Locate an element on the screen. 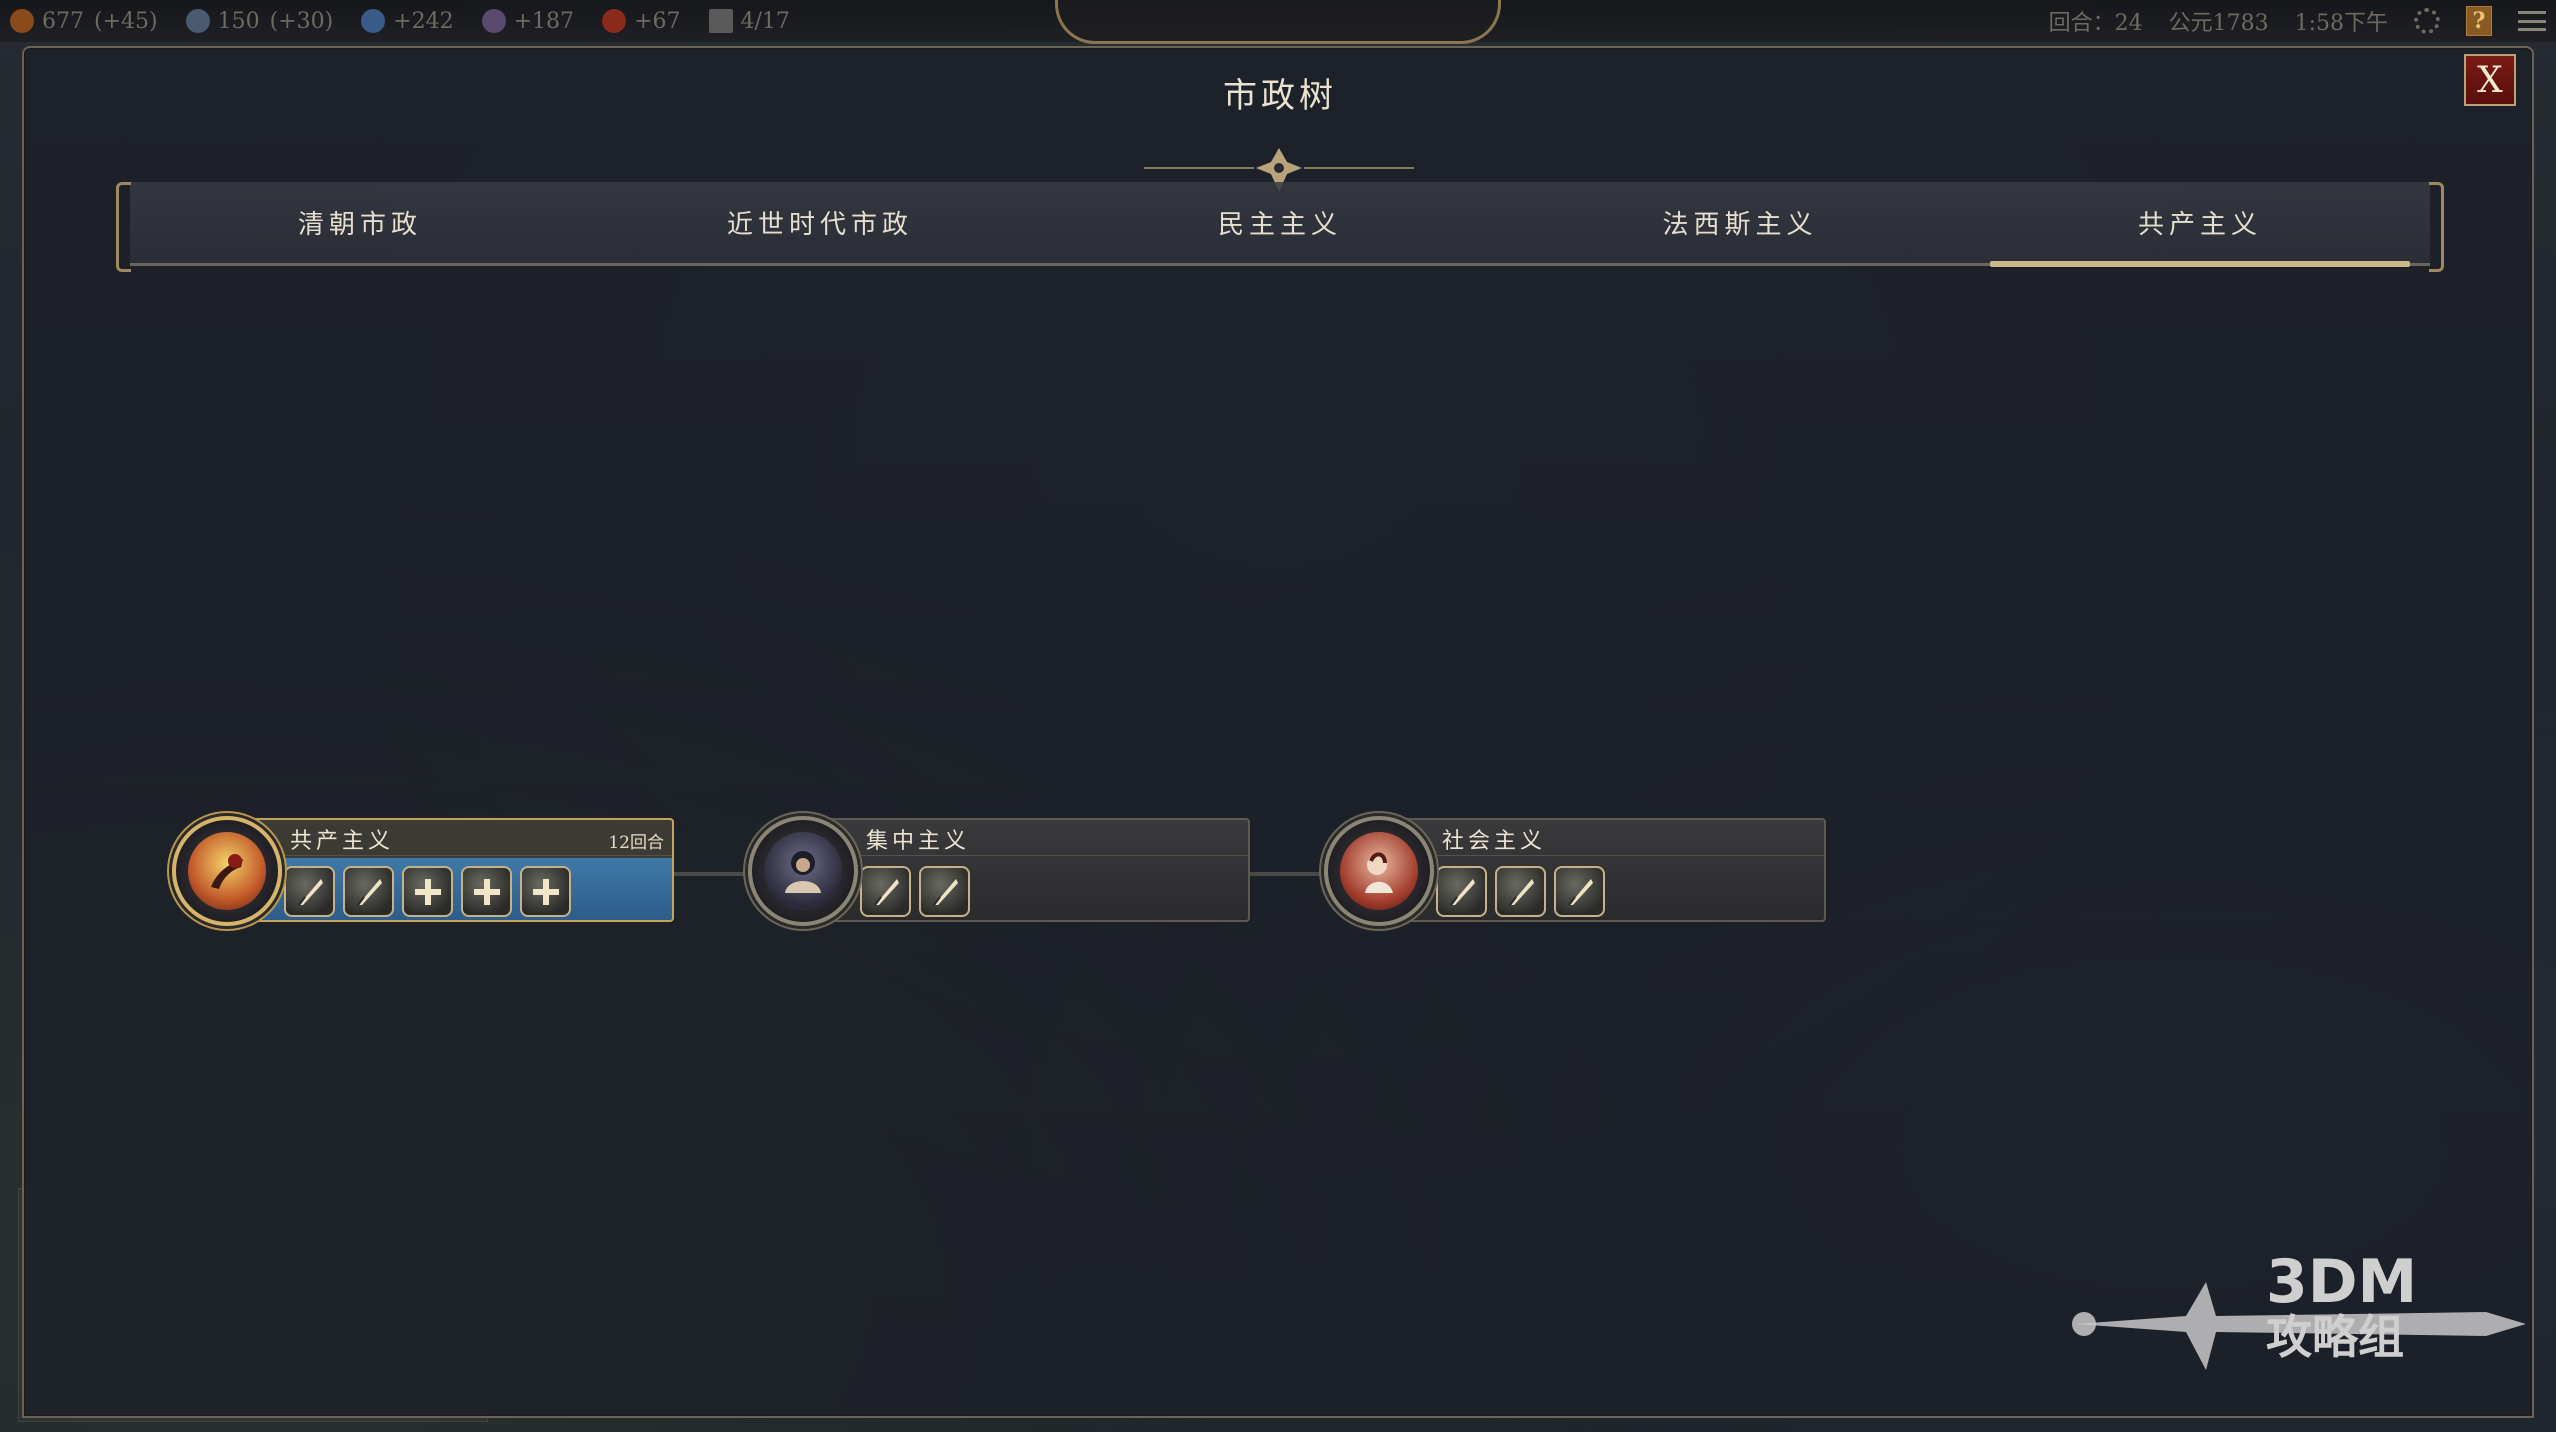 This screenshot has width=2556, height=1432. civic-card: 社会主义 is located at coordinates (1602, 870).